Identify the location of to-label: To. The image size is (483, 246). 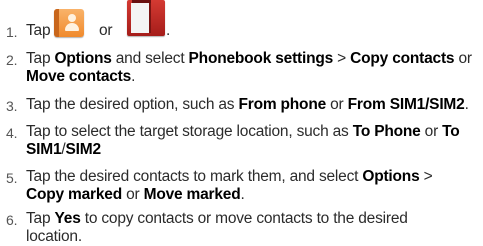
(451, 131).